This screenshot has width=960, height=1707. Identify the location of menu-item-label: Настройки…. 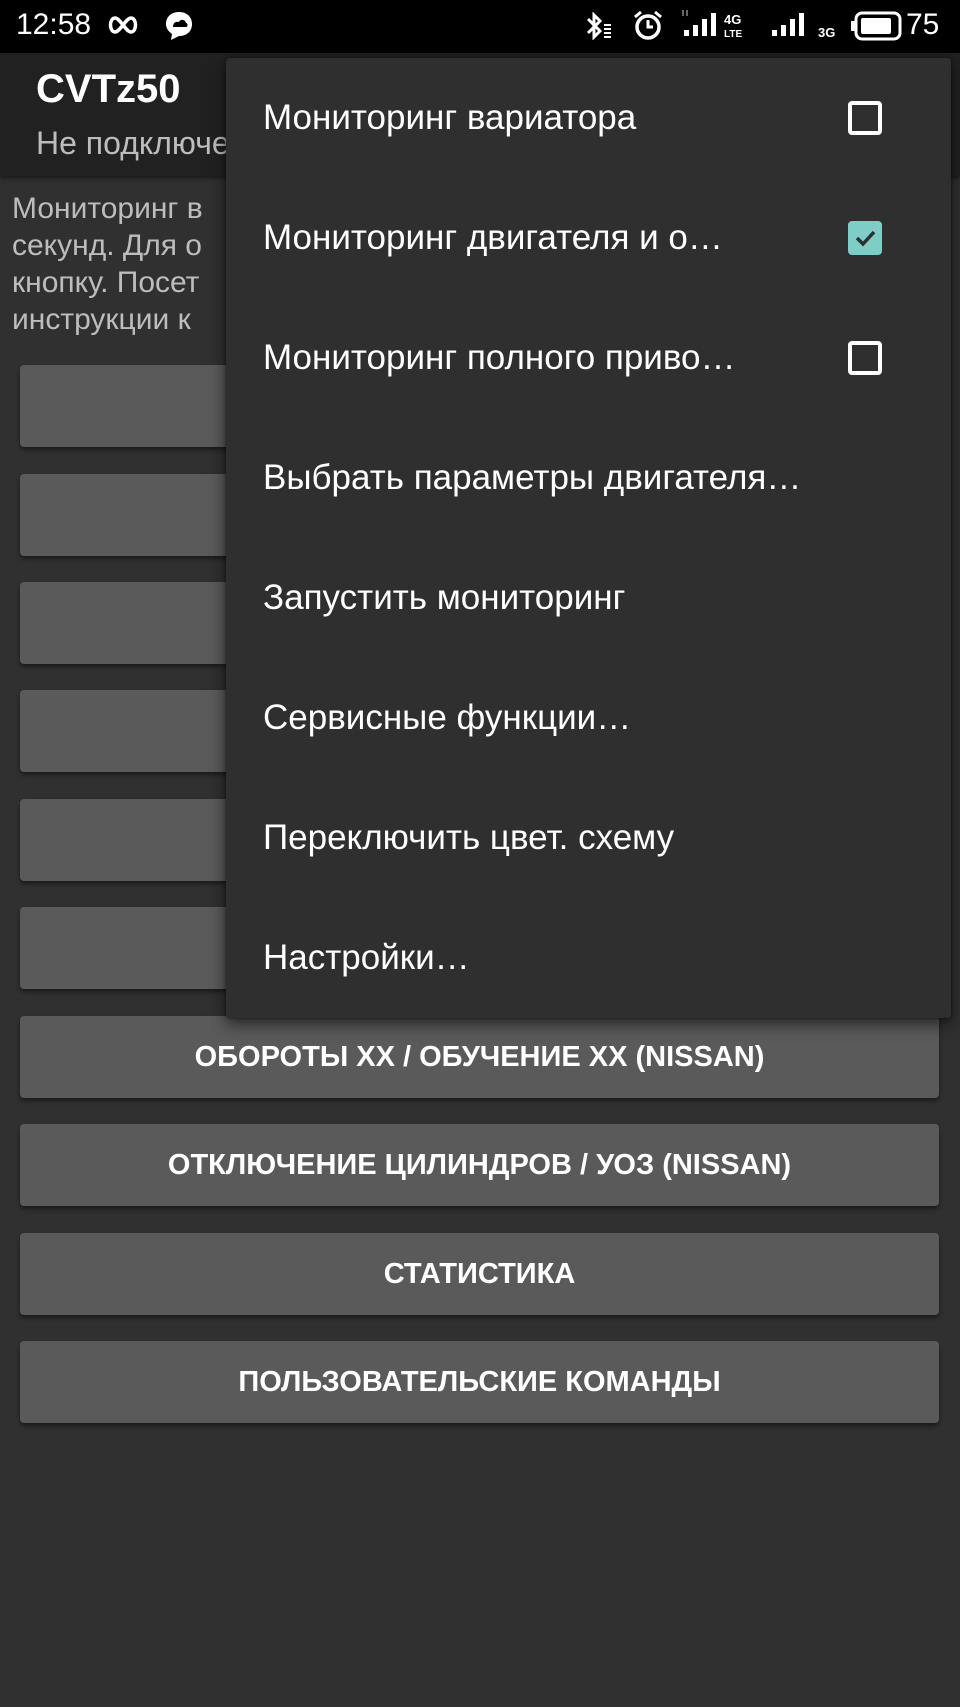
(366, 957).